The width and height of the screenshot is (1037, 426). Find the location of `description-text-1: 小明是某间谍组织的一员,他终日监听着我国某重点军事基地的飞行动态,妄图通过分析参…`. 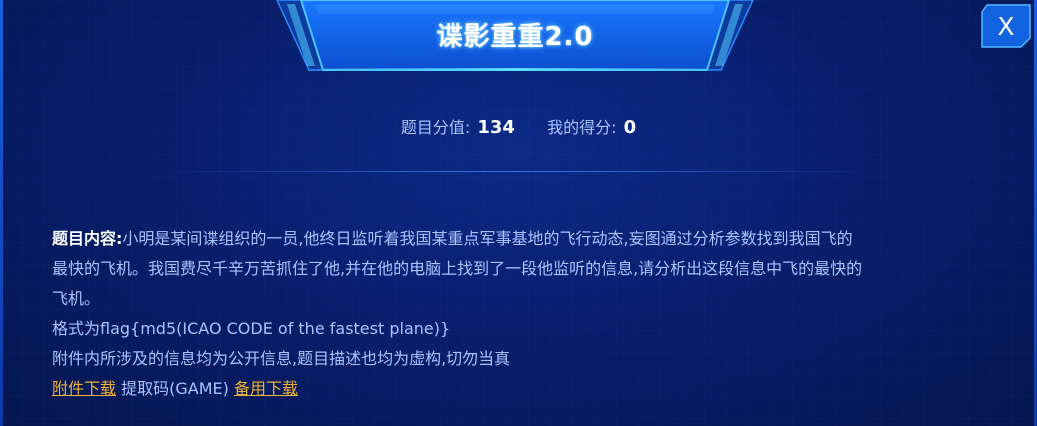

description-text-1: 小明是某间谍组织的一员,他终日监听着我国某重点军事基地的飞行动态,妄图通过分析参… is located at coordinates (487, 238).